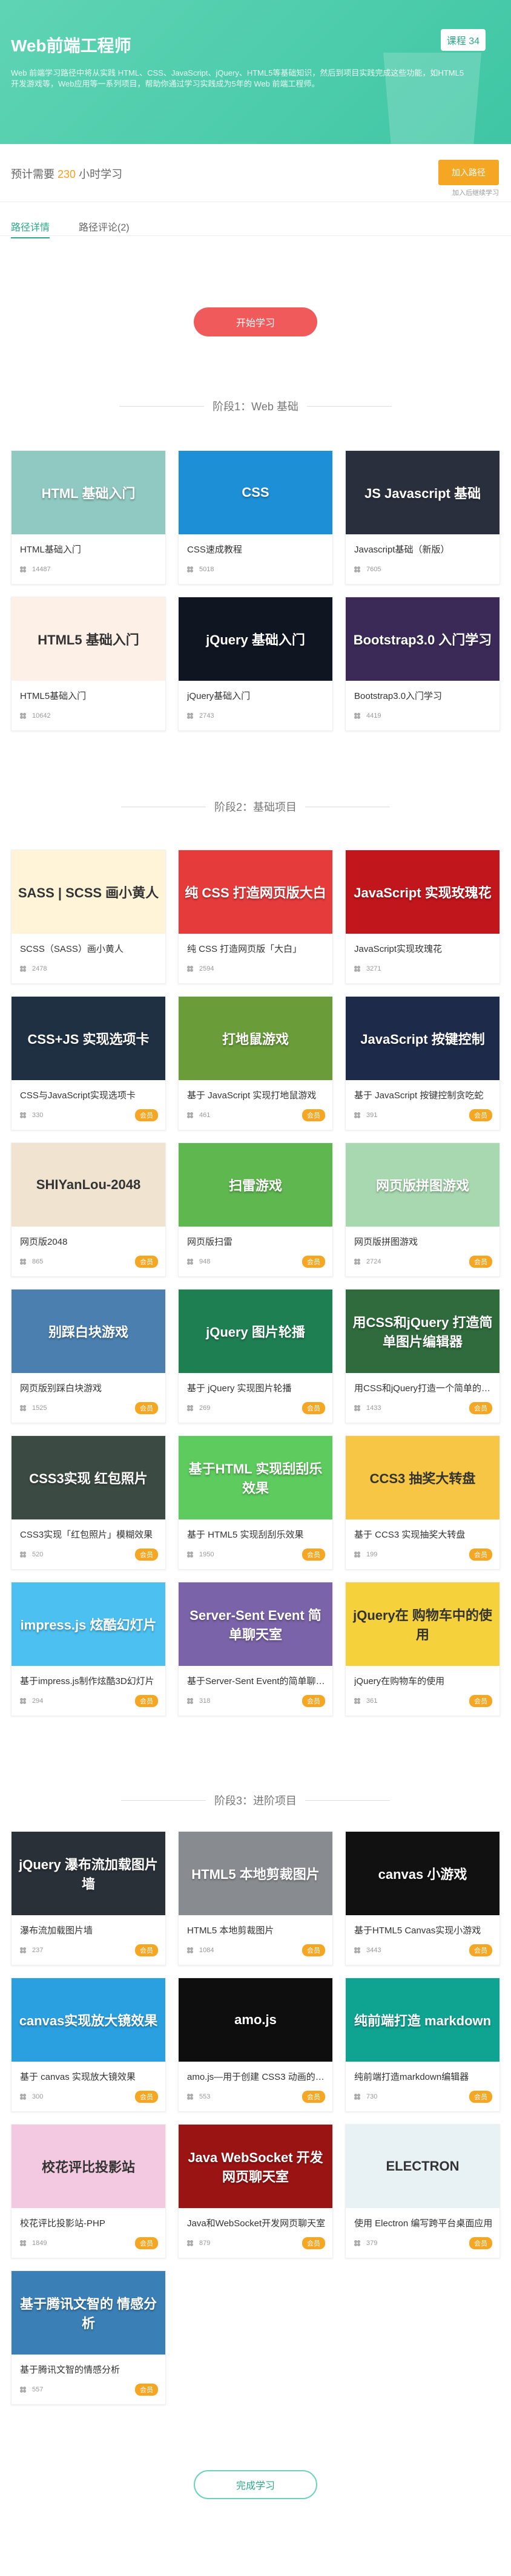 Image resolution: width=511 pixels, height=2576 pixels. Describe the element at coordinates (255, 1873) in the screenshot. I see `course-thumbnail: HTML5 本地剪裁图片` at that location.